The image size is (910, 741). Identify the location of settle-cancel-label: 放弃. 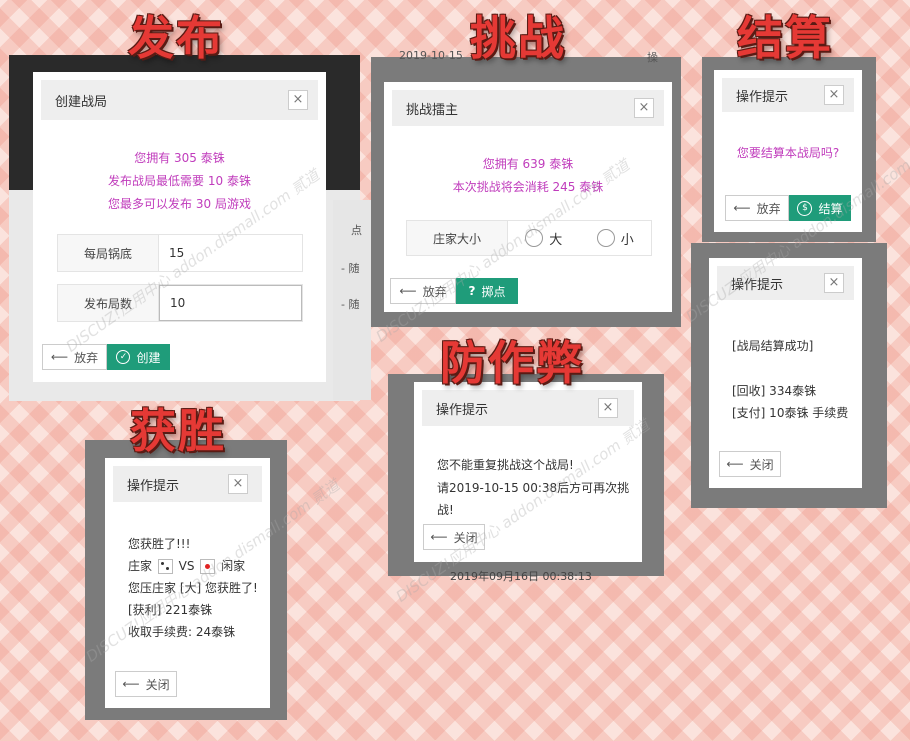
(768, 208).